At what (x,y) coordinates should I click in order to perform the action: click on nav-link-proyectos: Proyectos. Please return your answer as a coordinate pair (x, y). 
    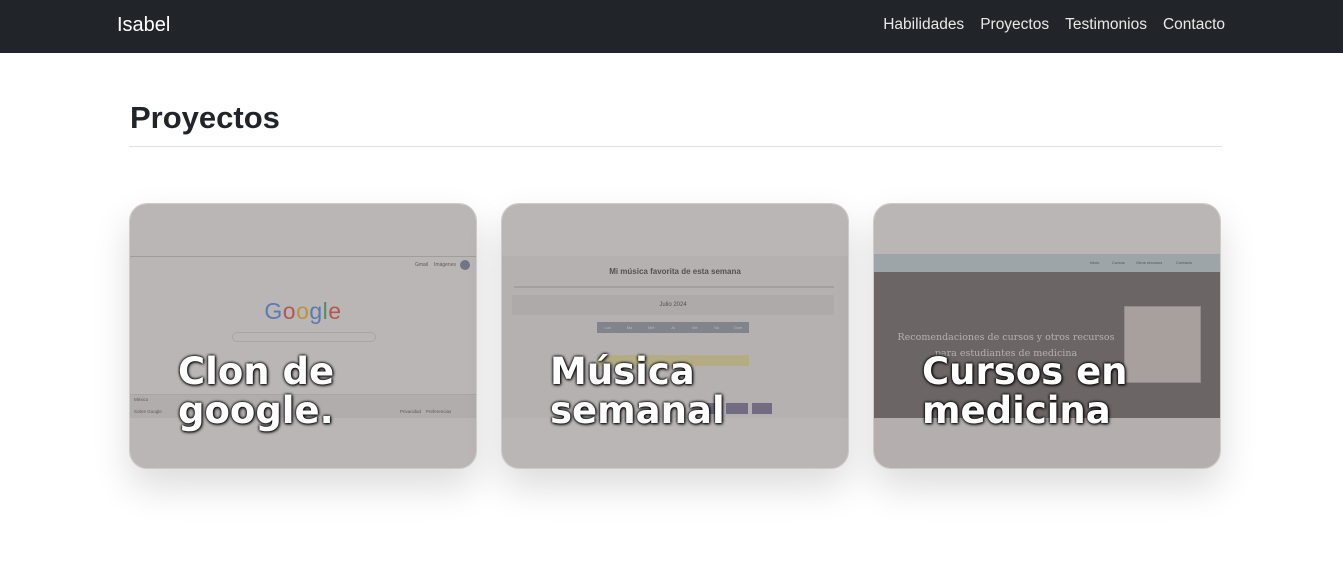
    Looking at the image, I should click on (1014, 25).